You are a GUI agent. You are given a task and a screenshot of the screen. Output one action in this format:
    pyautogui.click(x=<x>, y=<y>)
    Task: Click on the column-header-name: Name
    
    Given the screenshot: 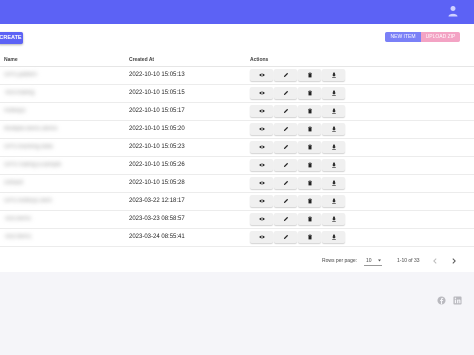 What is the action you would take?
    pyautogui.click(x=11, y=60)
    